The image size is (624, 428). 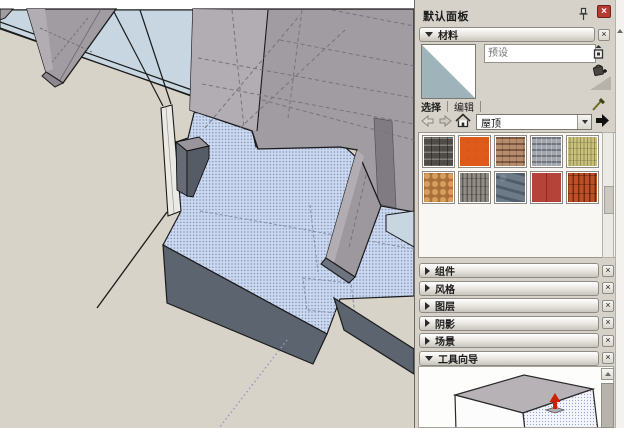 I want to click on materials-tabs: 选择 编辑, so click(x=515, y=106).